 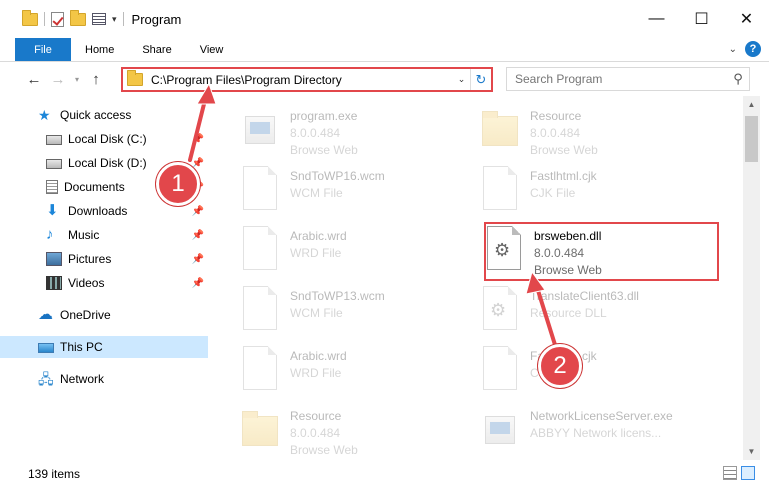 I want to click on file-name: Resource, so click(x=316, y=416).